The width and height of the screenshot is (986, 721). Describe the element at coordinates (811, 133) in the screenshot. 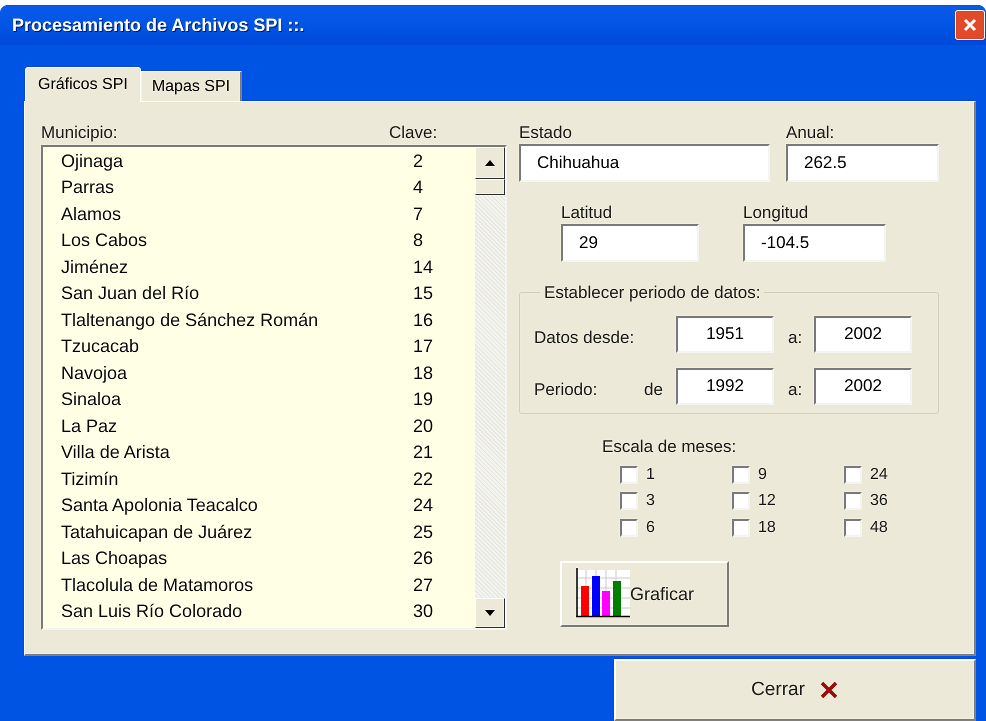

I see `field-label: Anual:` at that location.